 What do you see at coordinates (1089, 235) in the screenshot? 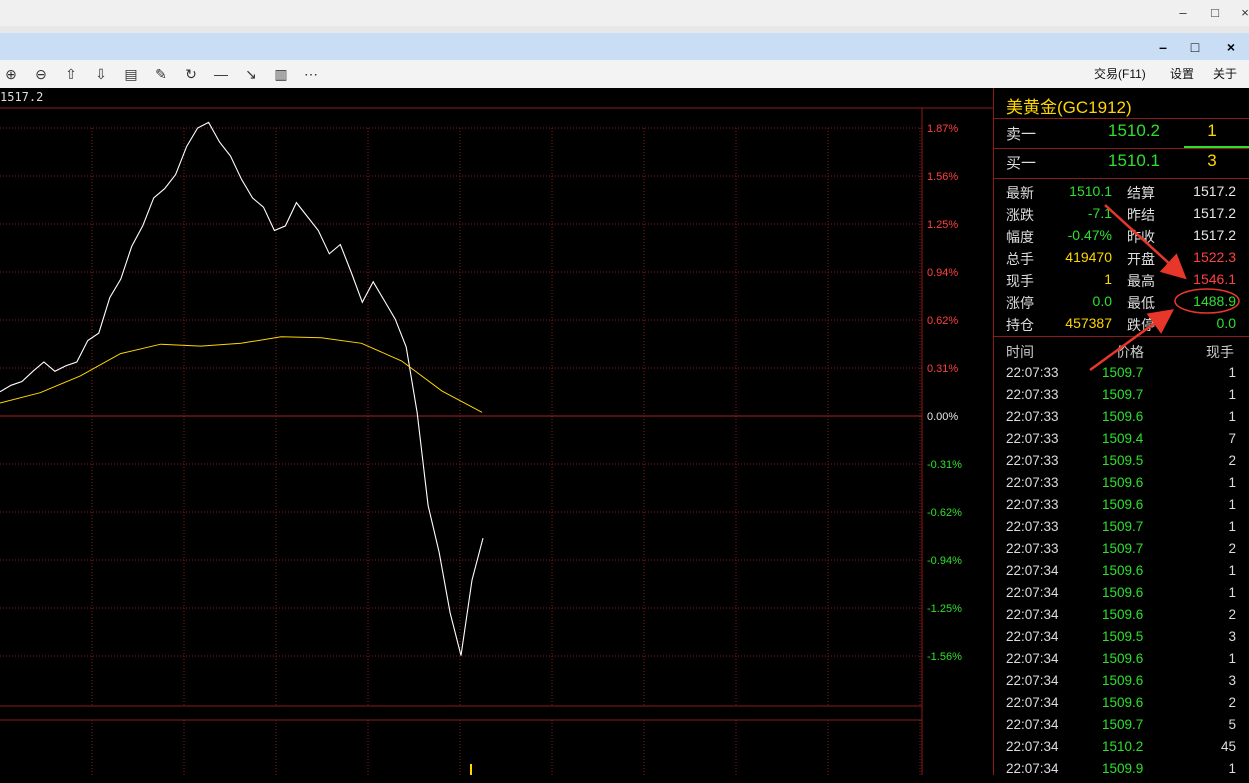
I see `quote-value: -0.47%` at bounding box center [1089, 235].